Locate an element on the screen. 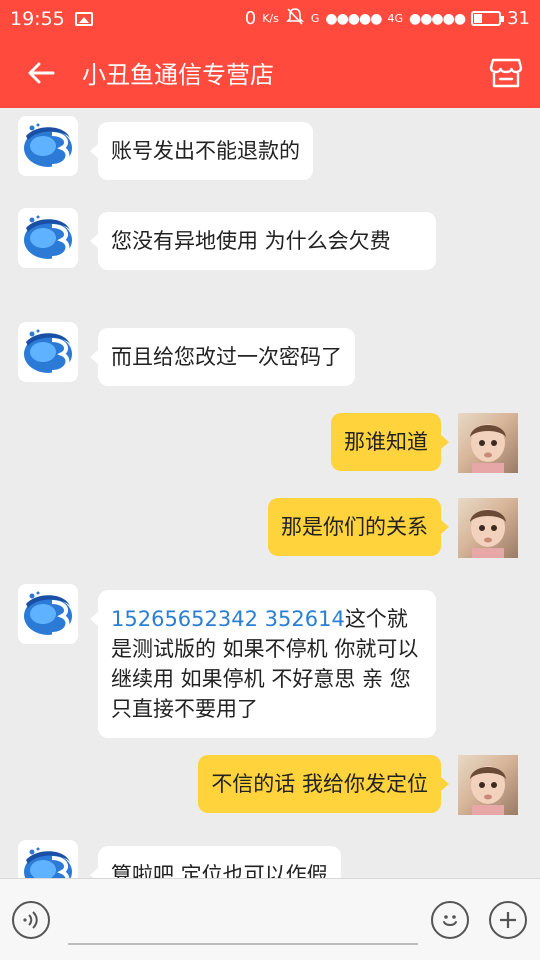 The height and width of the screenshot is (960, 540). status-bar: 19:55 0 K/s G ●●●●● 4G ●●●●● 31 is located at coordinates (270, 18).